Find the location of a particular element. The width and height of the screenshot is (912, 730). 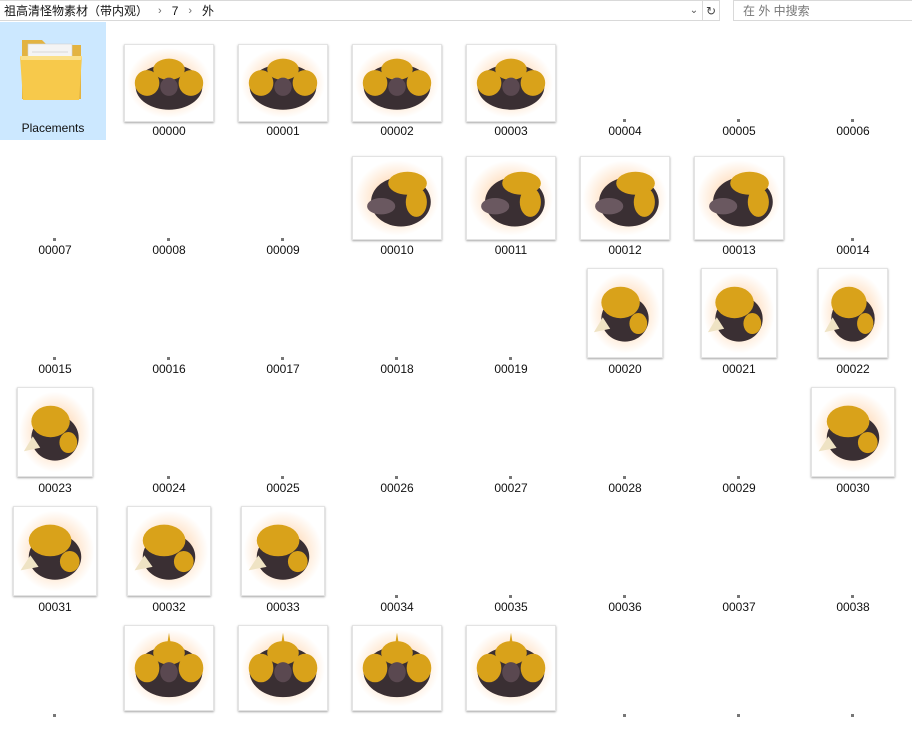

file-name: 00014 is located at coordinates (853, 250).